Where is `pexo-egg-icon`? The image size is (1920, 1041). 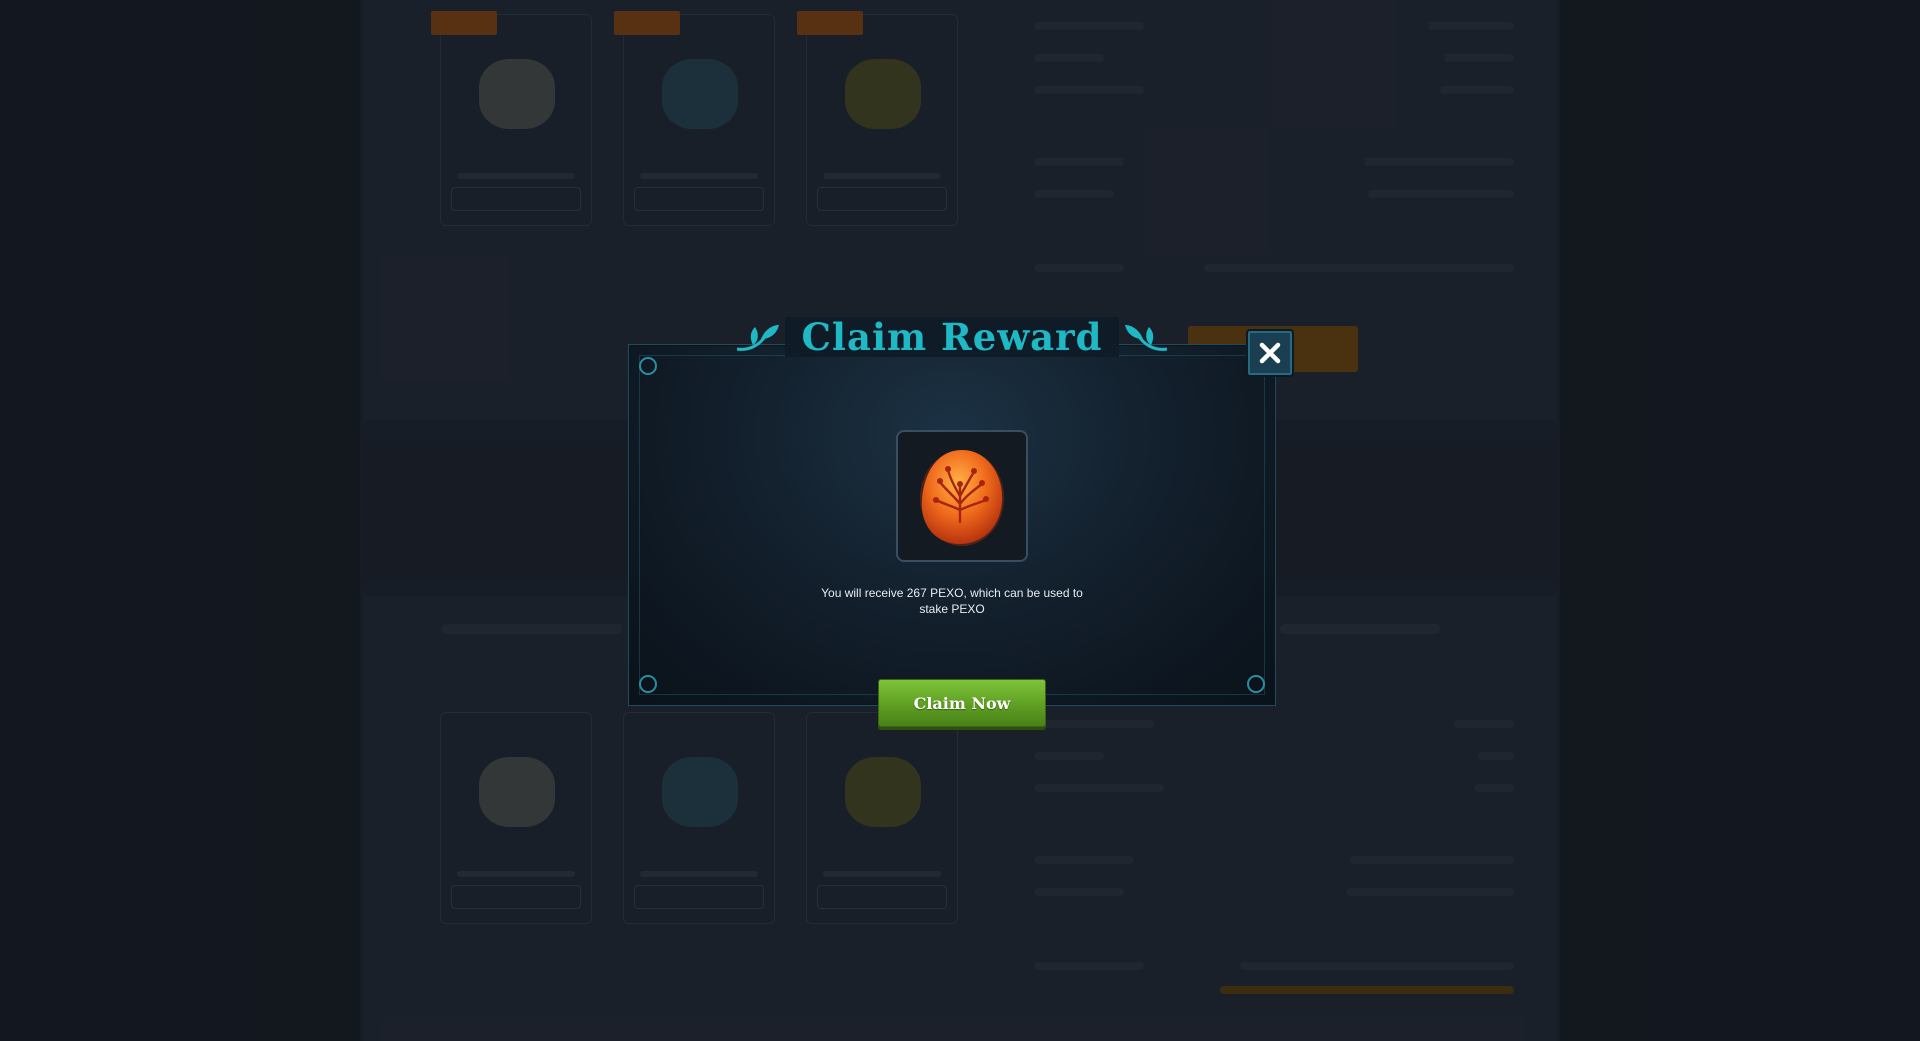
pexo-egg-icon is located at coordinates (962, 498).